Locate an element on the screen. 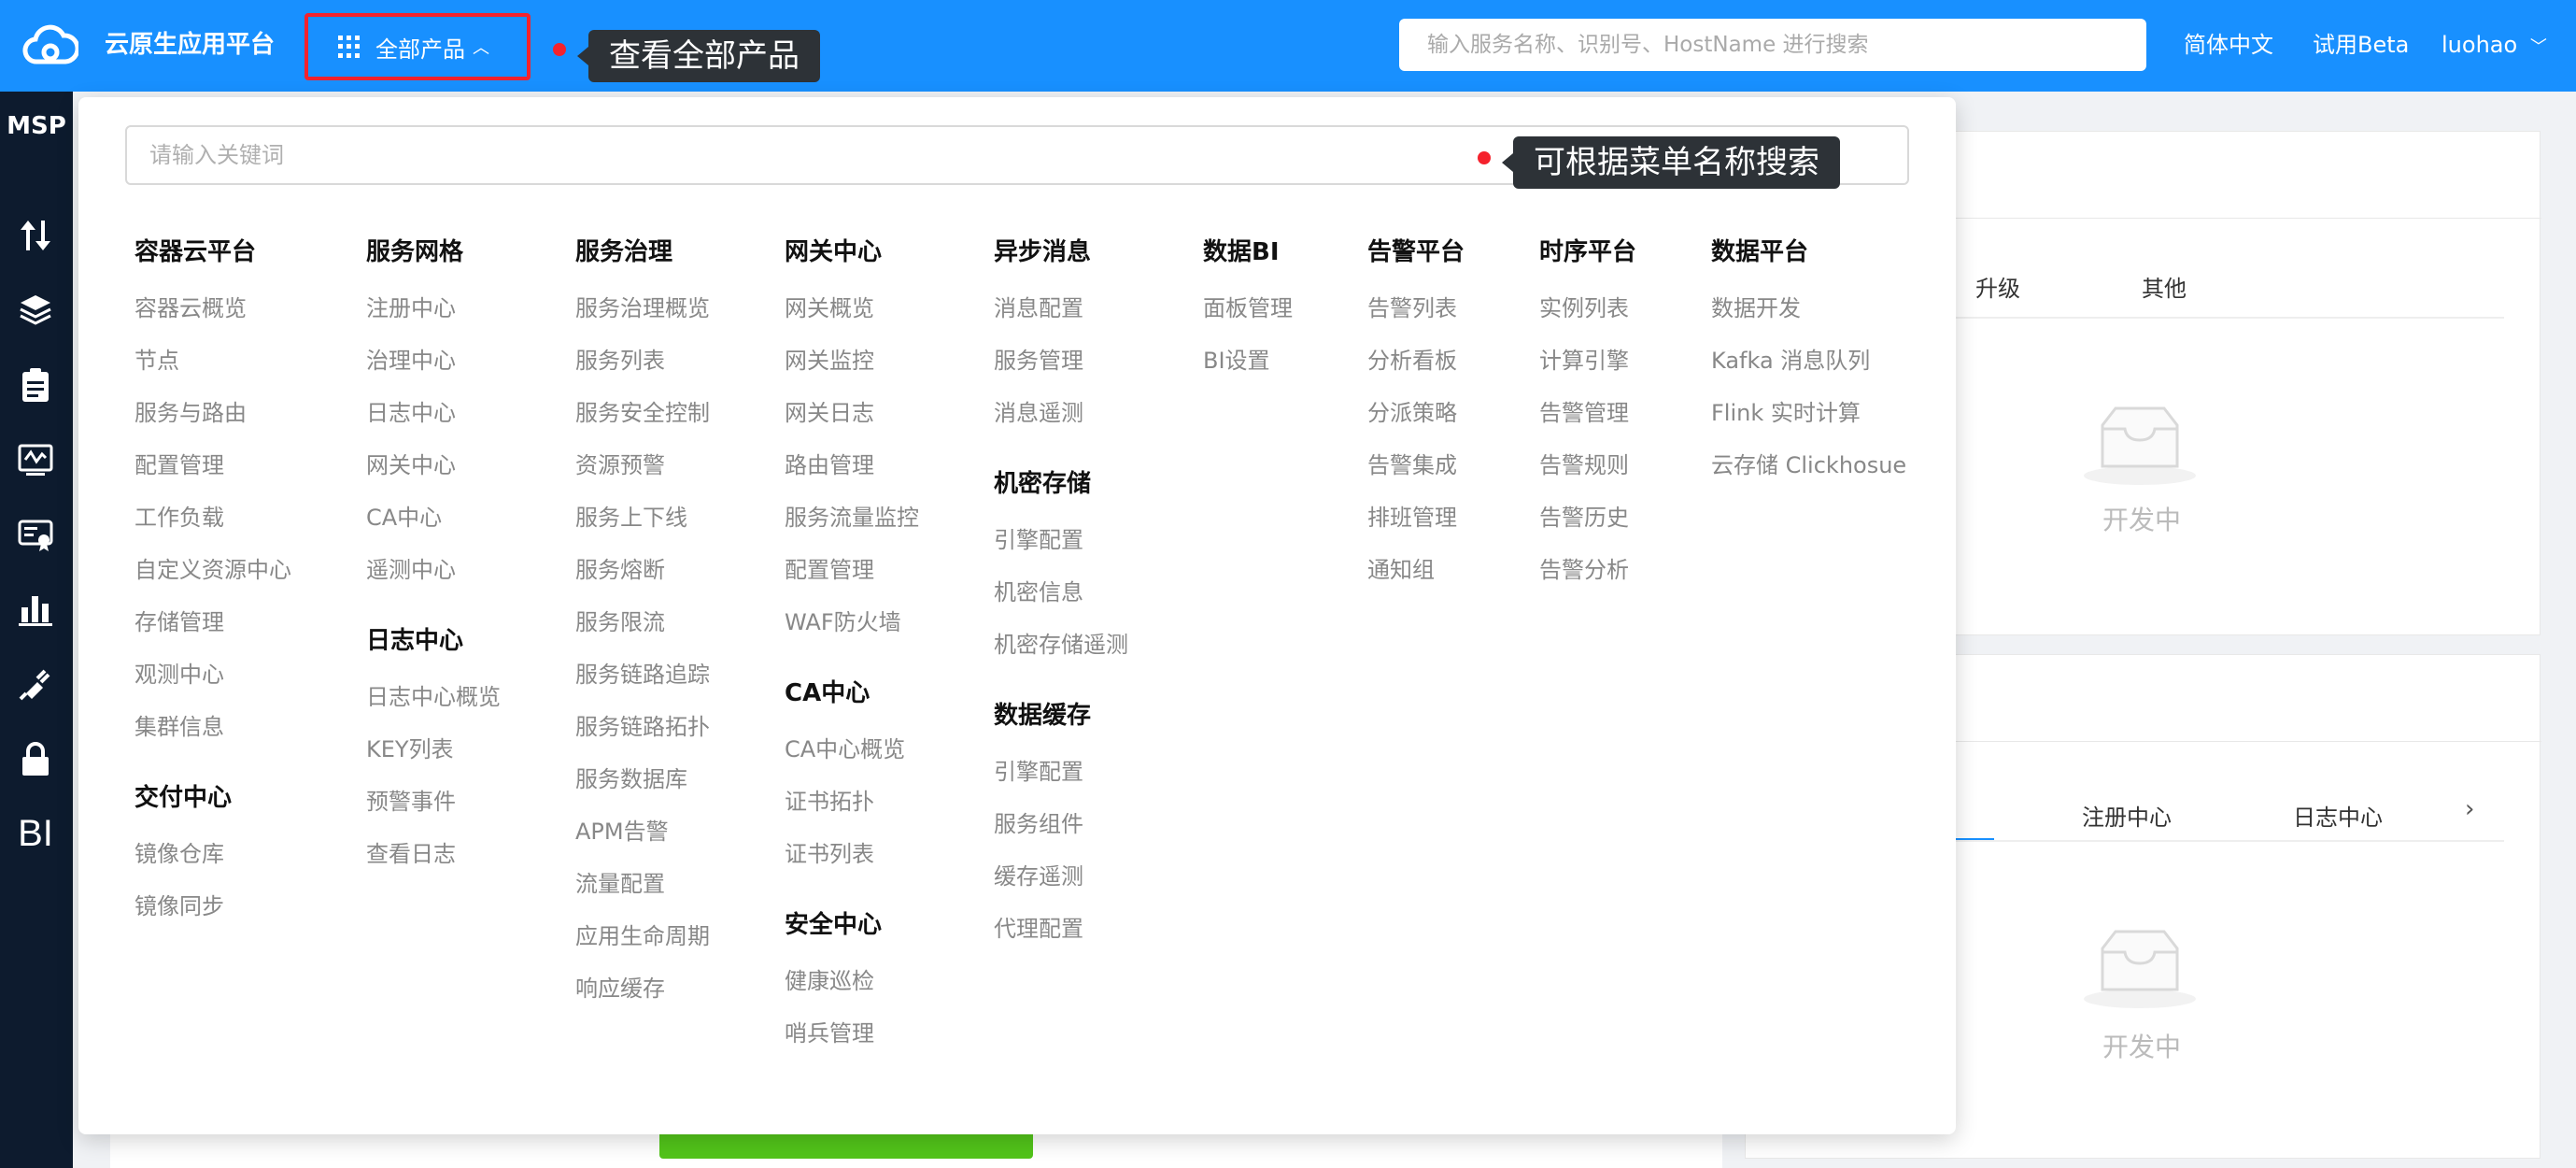  menu-item: KEY列表 is located at coordinates (433, 749).